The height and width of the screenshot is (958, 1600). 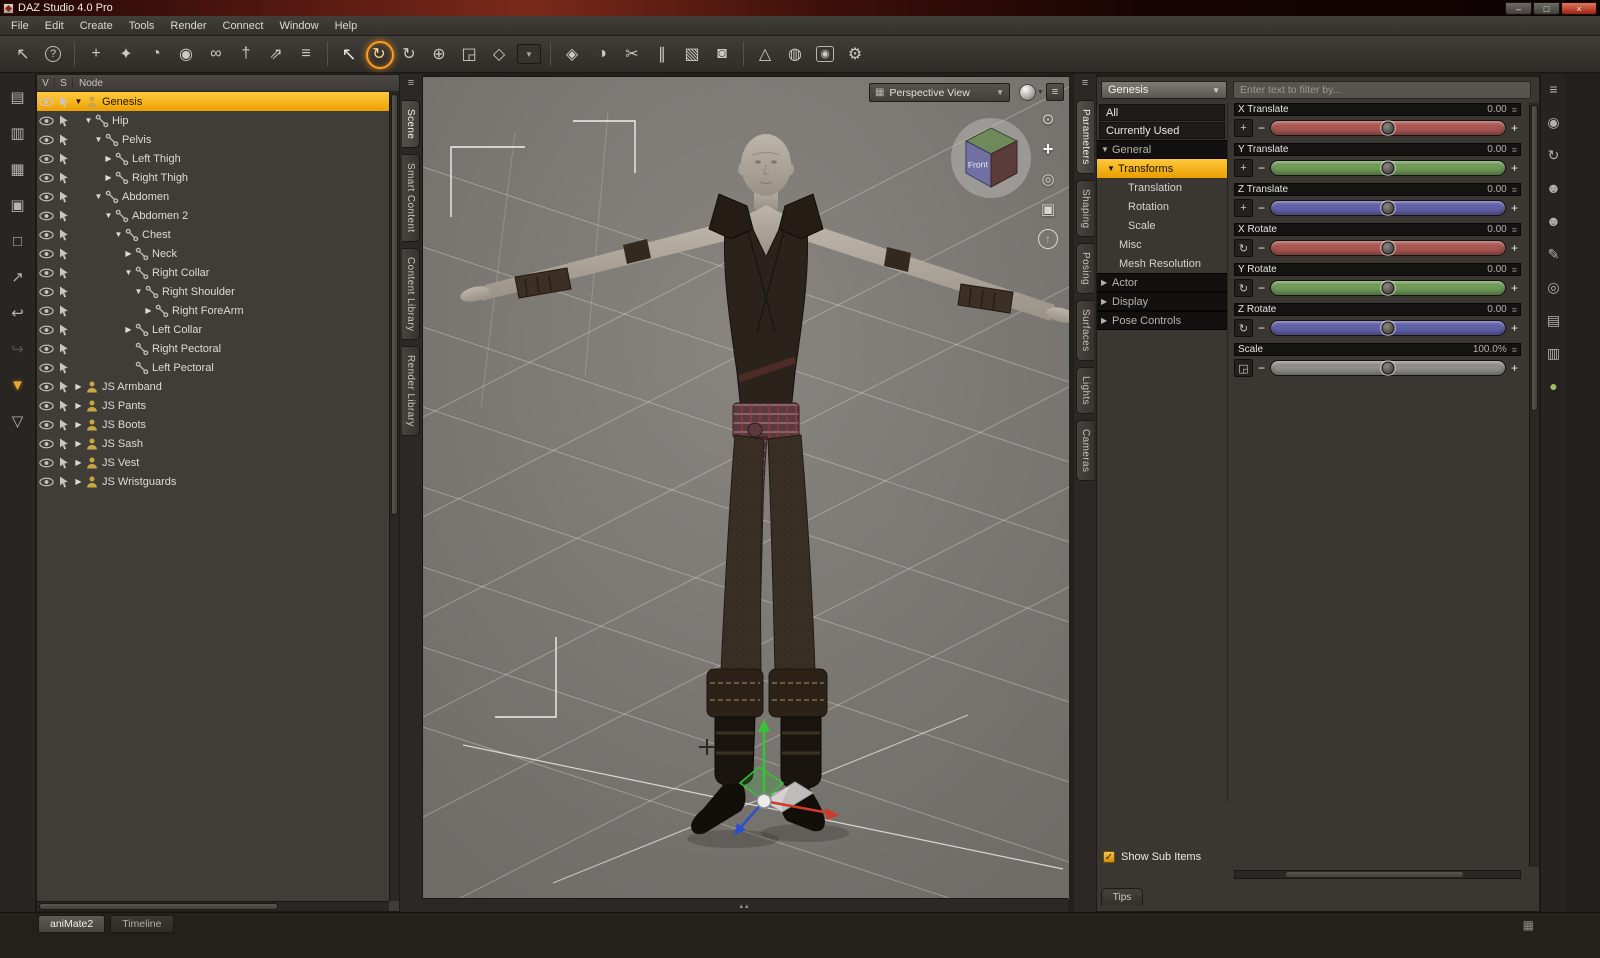 What do you see at coordinates (1528, 925) in the screenshot?
I see `dock-icon: ▦` at bounding box center [1528, 925].